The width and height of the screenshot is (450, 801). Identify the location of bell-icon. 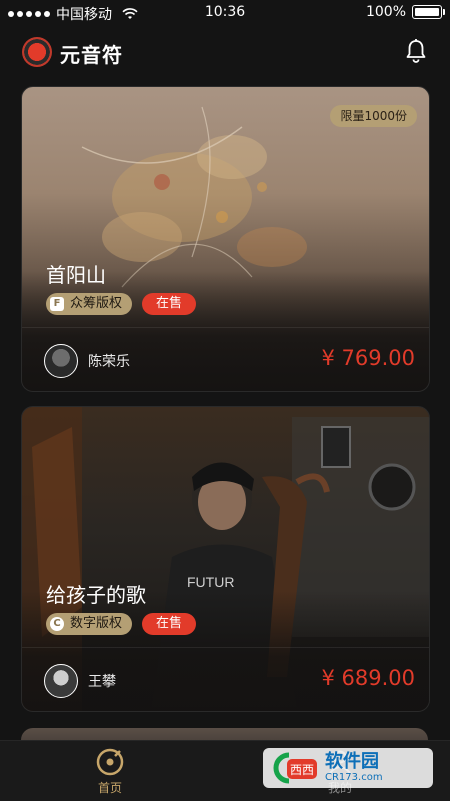
(416, 51).